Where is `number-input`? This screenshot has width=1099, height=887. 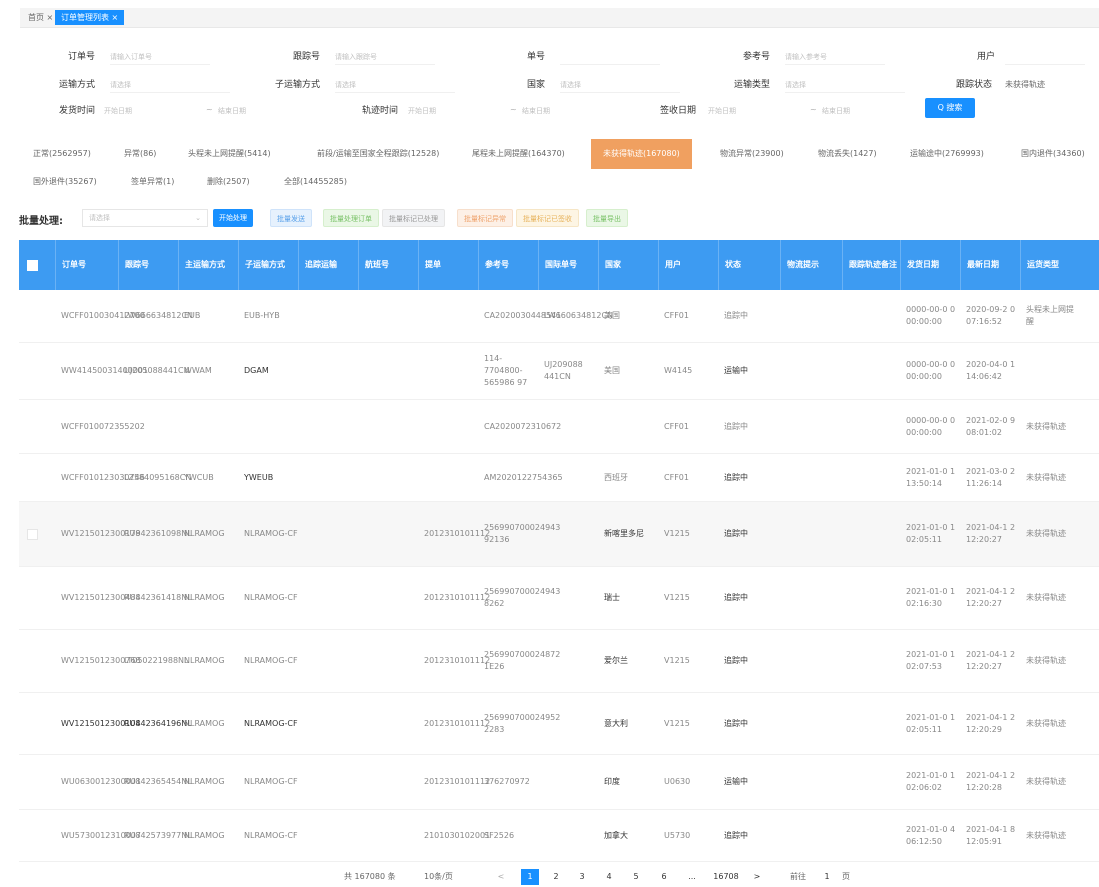 number-input is located at coordinates (610, 57).